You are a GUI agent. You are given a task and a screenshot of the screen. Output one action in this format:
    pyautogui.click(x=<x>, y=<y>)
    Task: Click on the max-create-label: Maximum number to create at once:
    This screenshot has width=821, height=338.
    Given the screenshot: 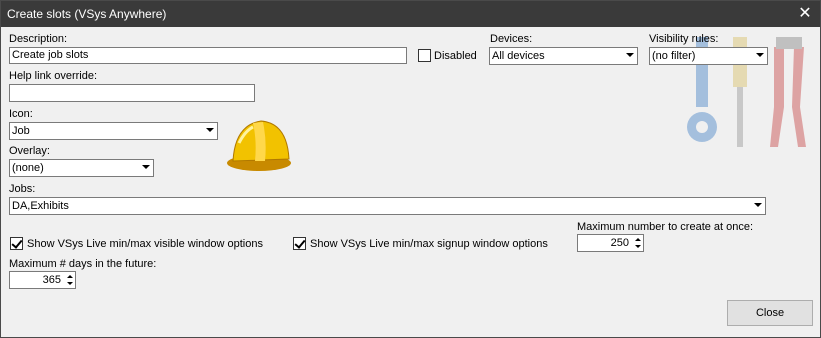 What is the action you would take?
    pyautogui.click(x=665, y=227)
    